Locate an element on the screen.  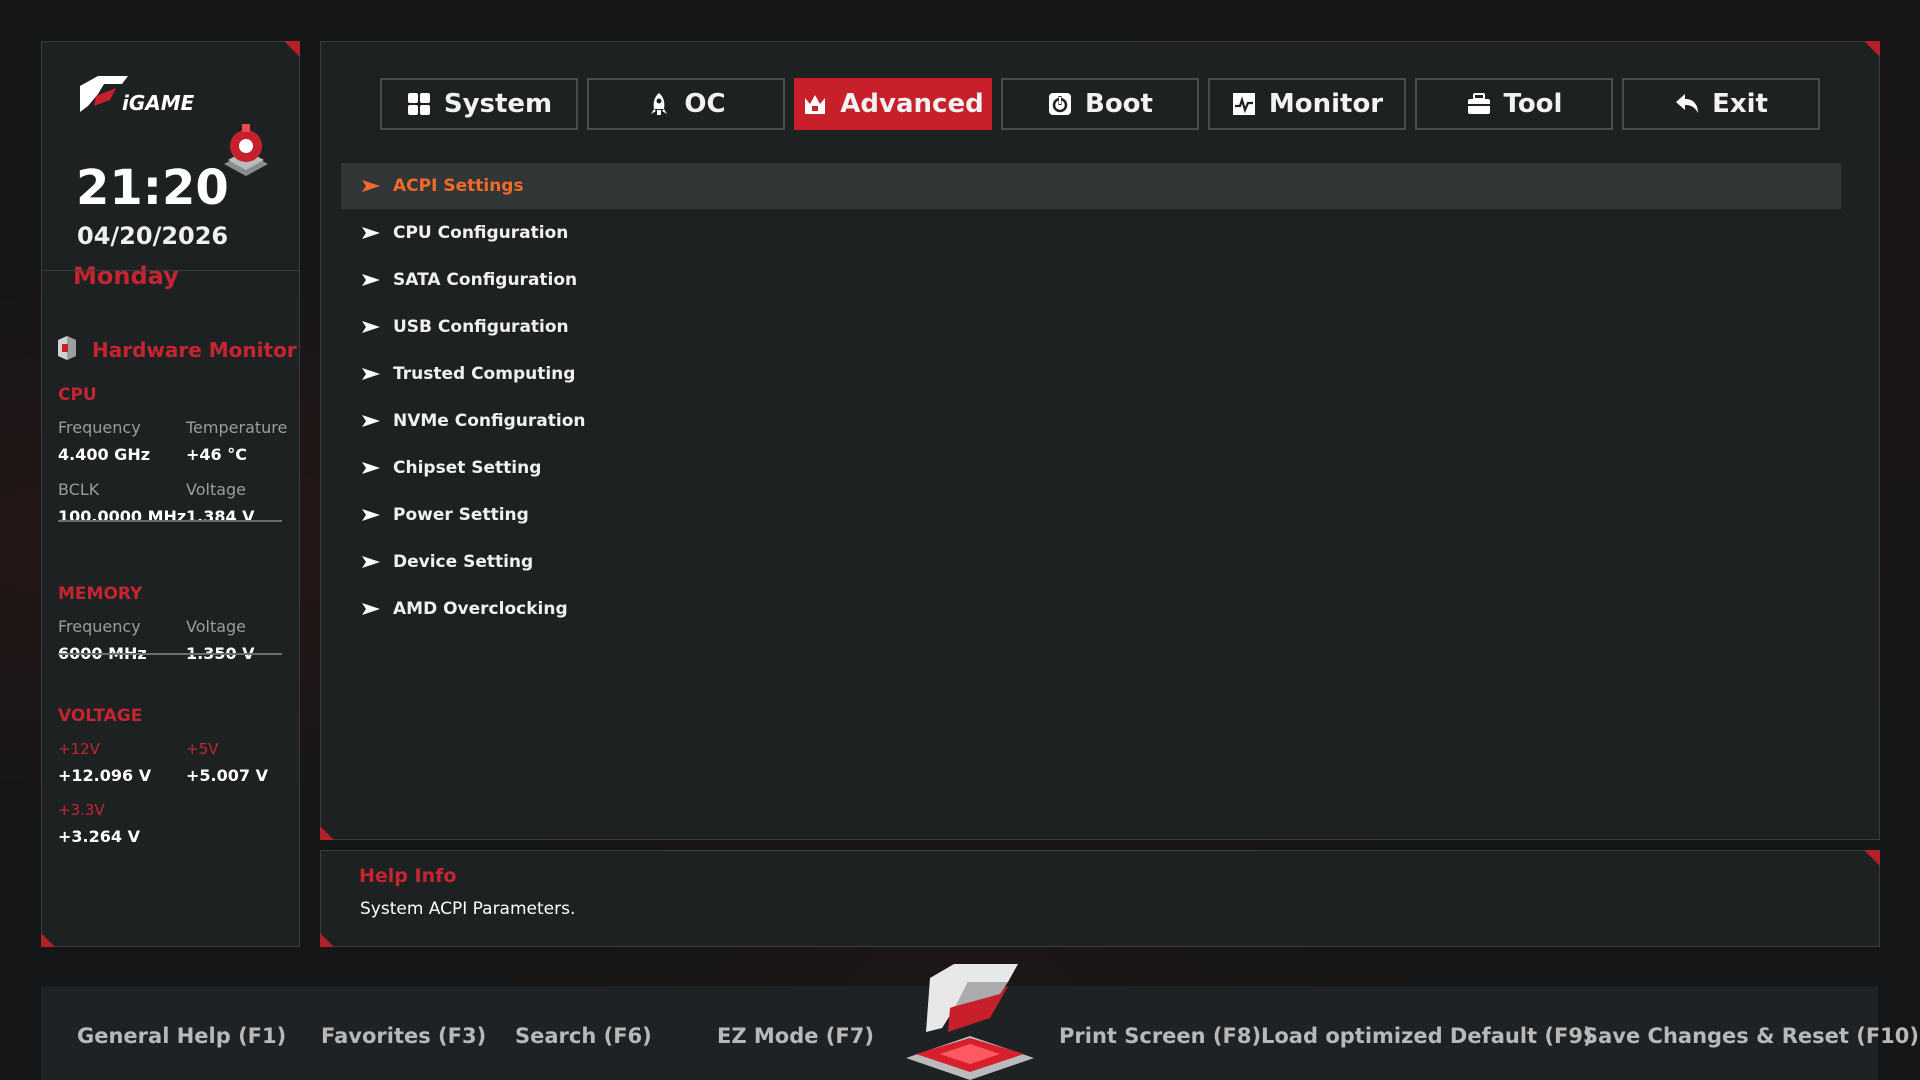
search-button: Search (F6) is located at coordinates (583, 1036).